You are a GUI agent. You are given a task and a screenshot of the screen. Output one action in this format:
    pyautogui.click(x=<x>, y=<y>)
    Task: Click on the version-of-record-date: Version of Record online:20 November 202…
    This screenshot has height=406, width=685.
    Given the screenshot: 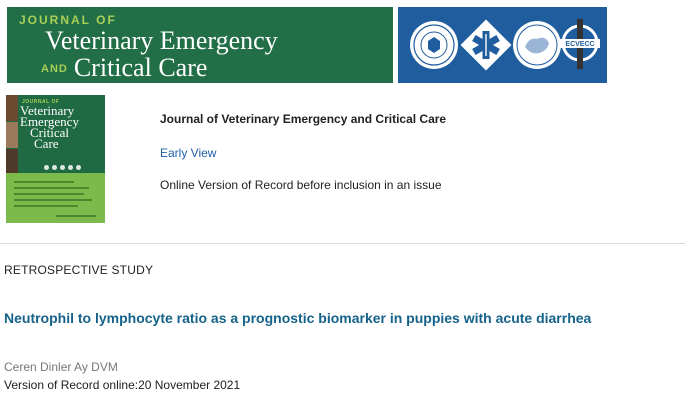 What is the action you would take?
    pyautogui.click(x=122, y=385)
    